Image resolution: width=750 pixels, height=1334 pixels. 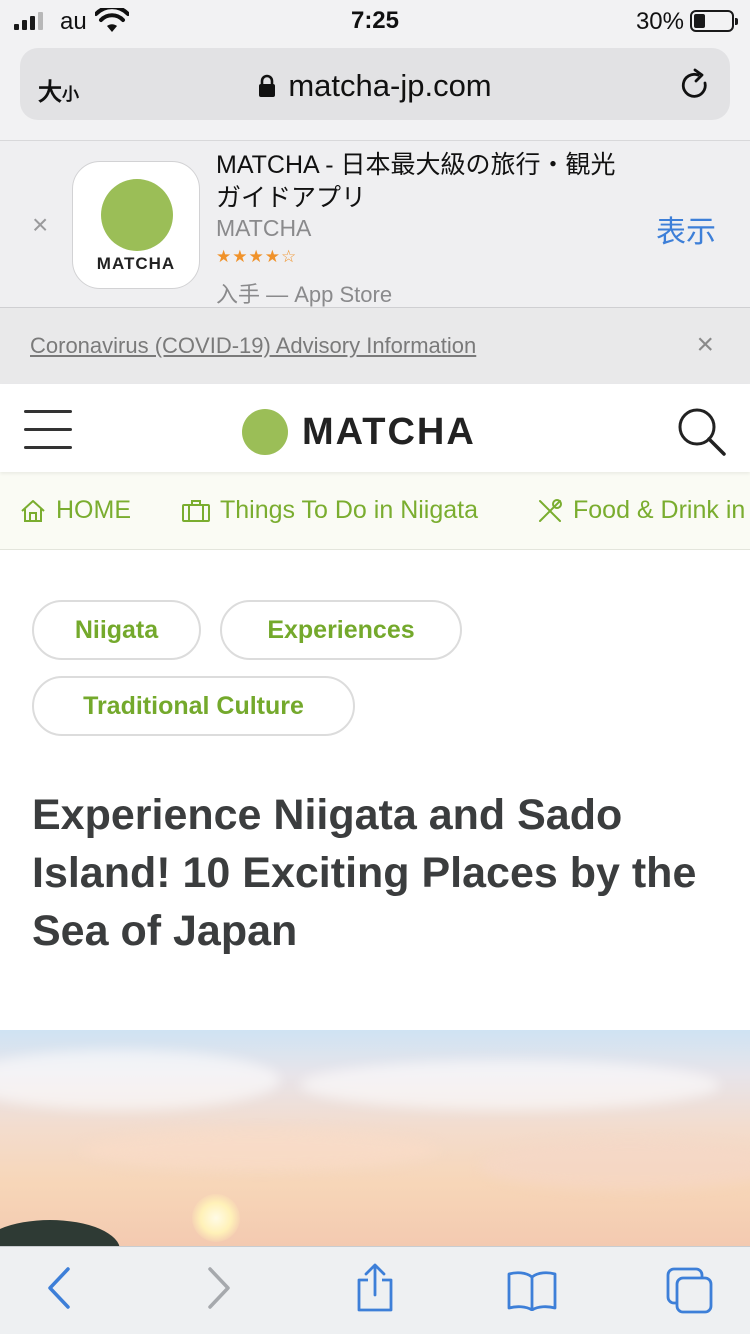 What do you see at coordinates (659, 21) in the screenshot?
I see `battery-percent: 30%` at bounding box center [659, 21].